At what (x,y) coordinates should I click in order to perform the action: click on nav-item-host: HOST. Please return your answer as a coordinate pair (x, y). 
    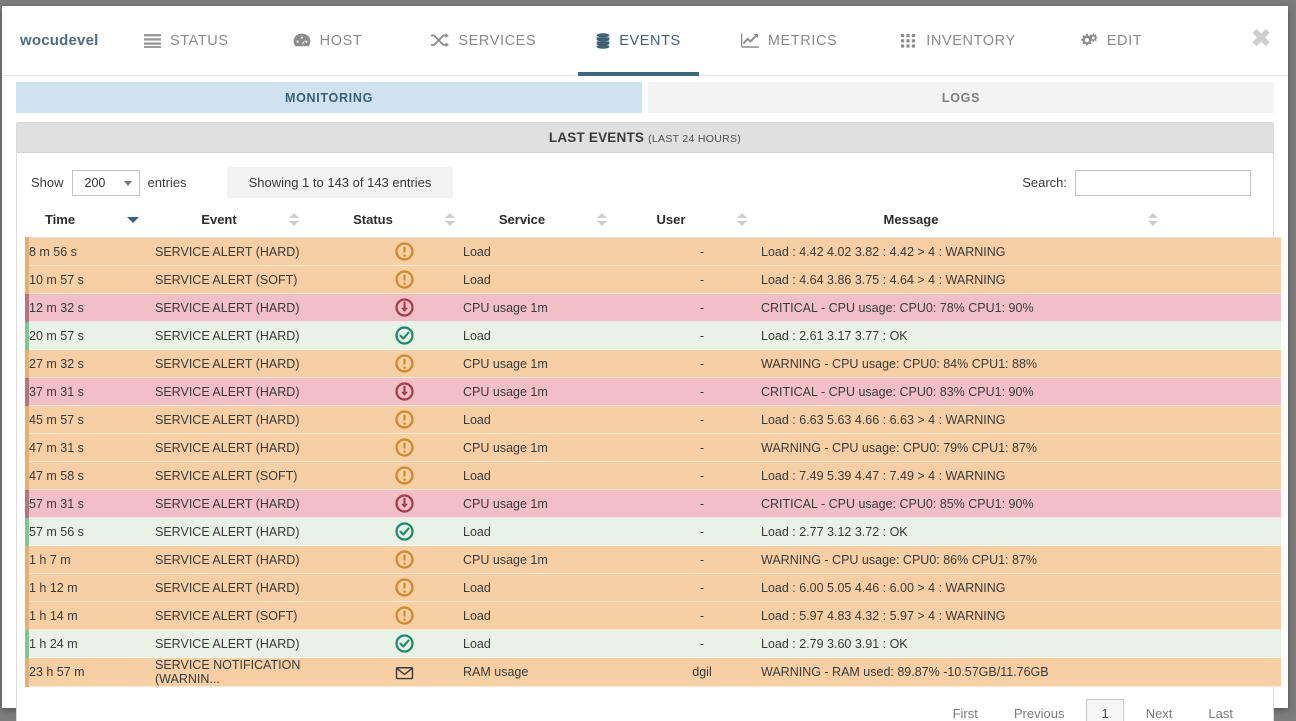
    Looking at the image, I should click on (328, 41).